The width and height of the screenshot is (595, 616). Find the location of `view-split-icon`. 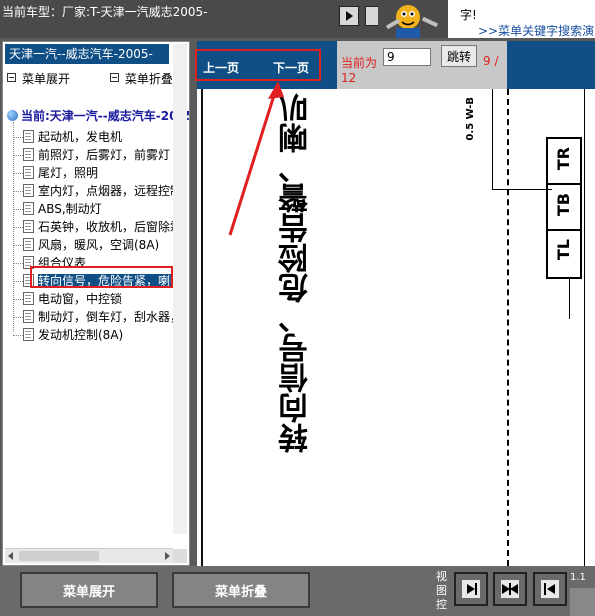

view-split-icon is located at coordinates (510, 589).